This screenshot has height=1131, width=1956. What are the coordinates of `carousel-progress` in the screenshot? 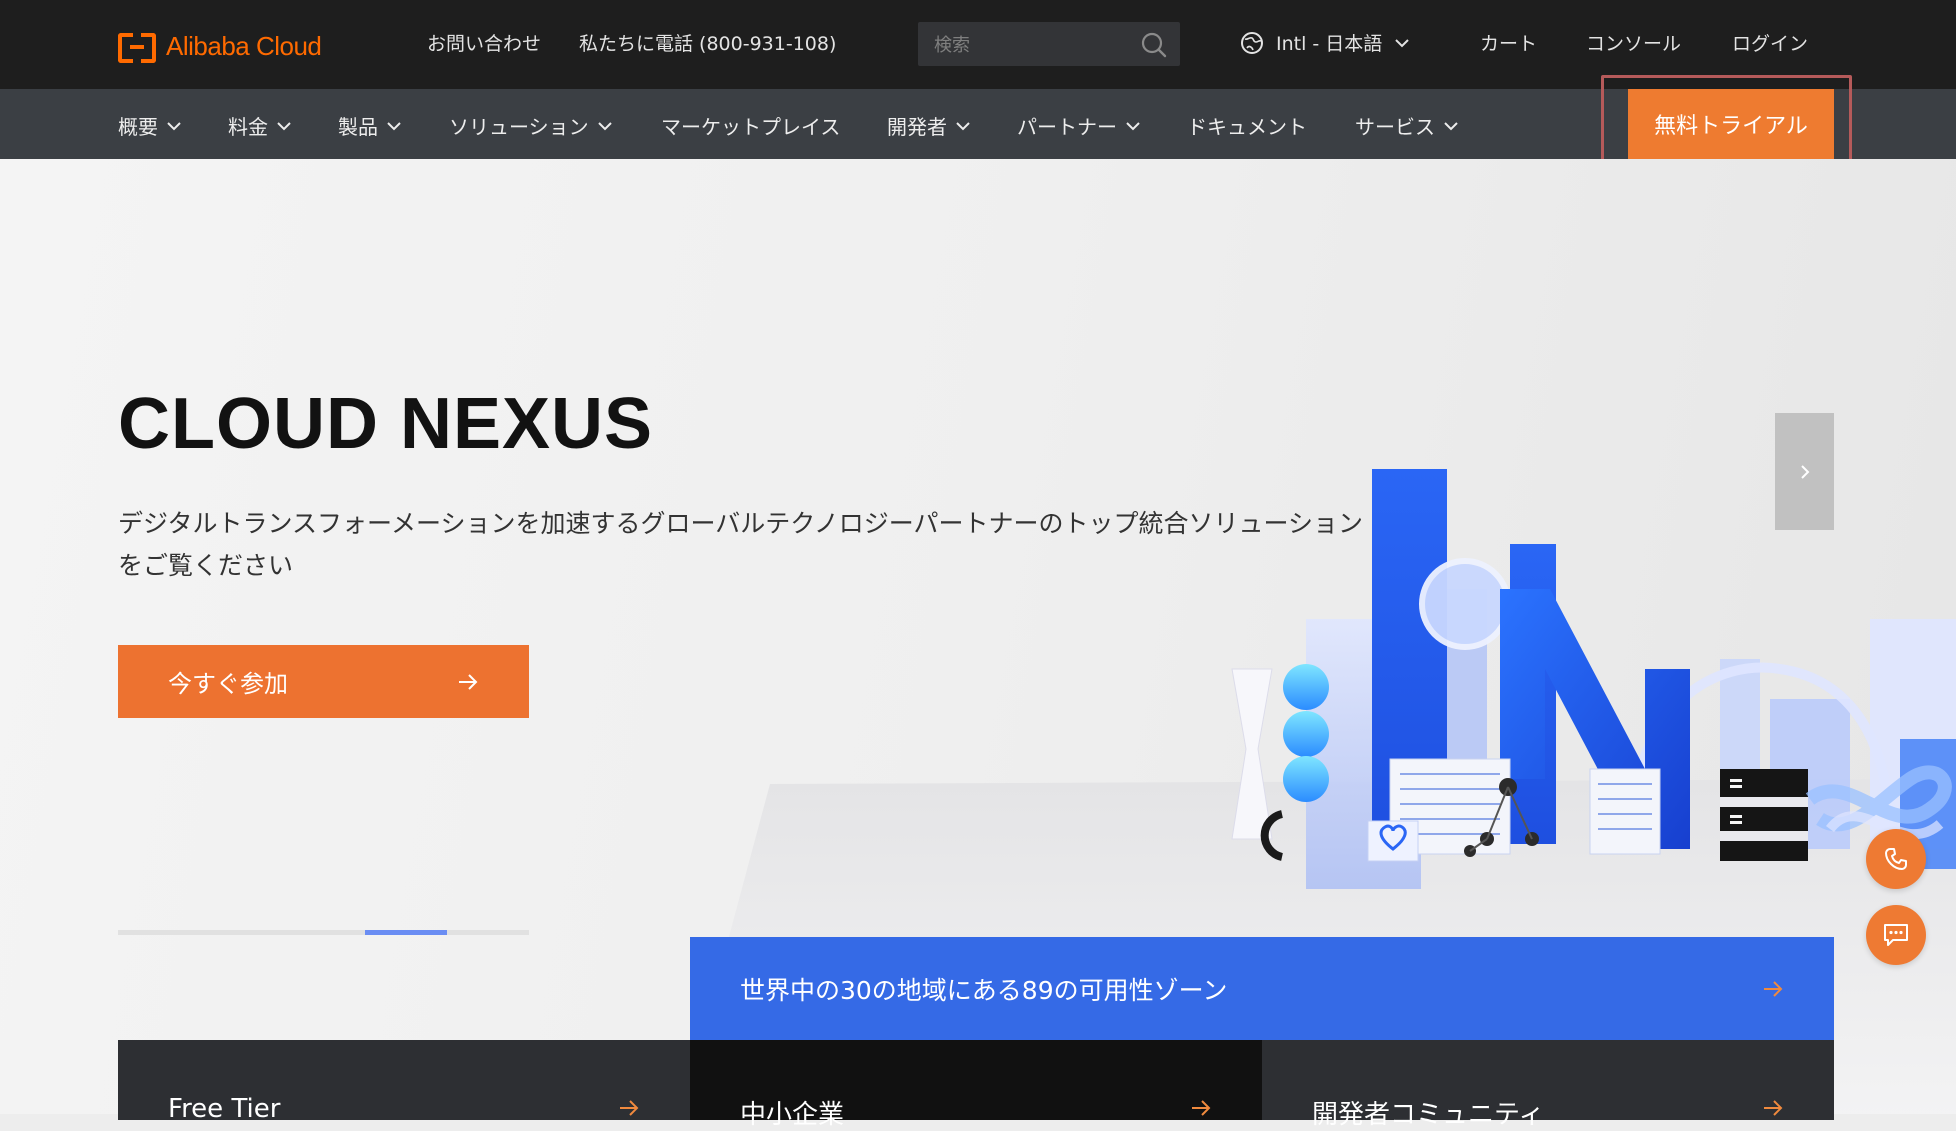 It's located at (323, 932).